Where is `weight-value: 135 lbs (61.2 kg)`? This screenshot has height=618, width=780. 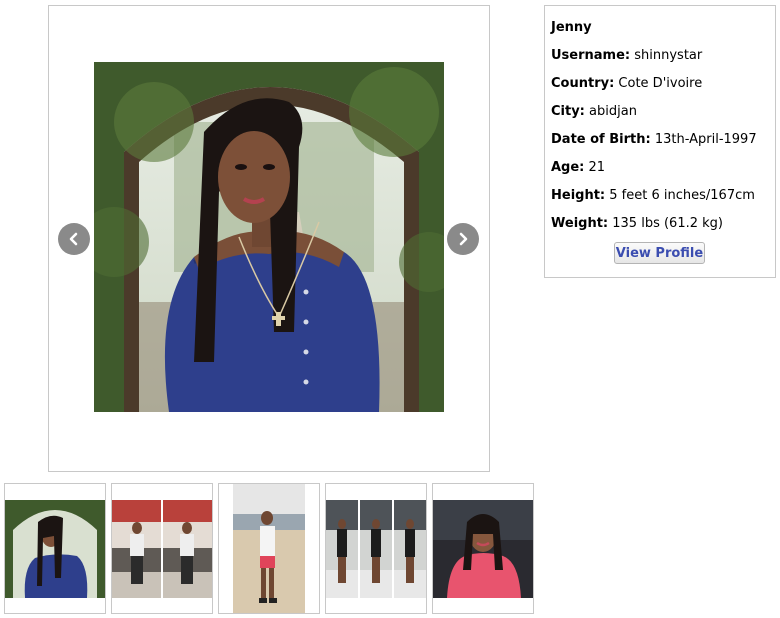 weight-value: 135 lbs (61.2 kg) is located at coordinates (667, 223).